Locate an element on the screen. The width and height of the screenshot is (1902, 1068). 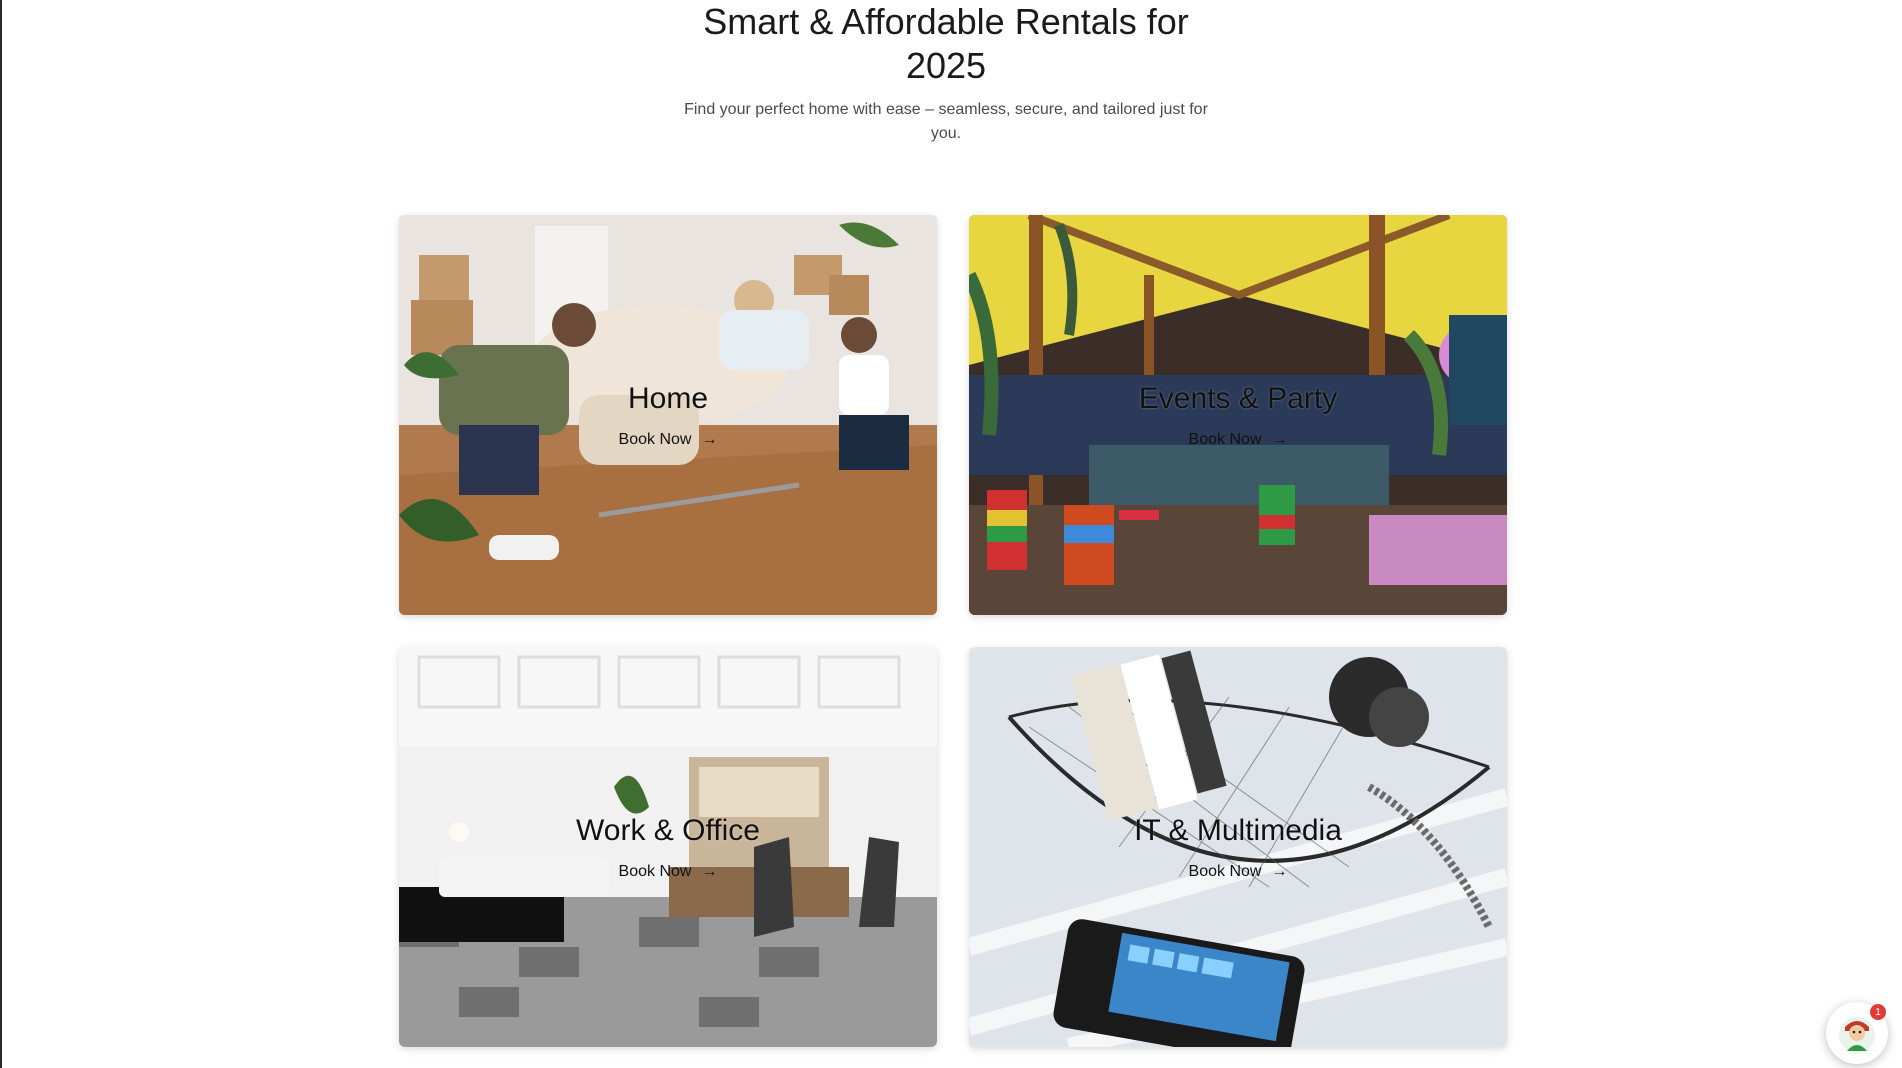
card-title: IT & Multimedia is located at coordinates (1238, 830).